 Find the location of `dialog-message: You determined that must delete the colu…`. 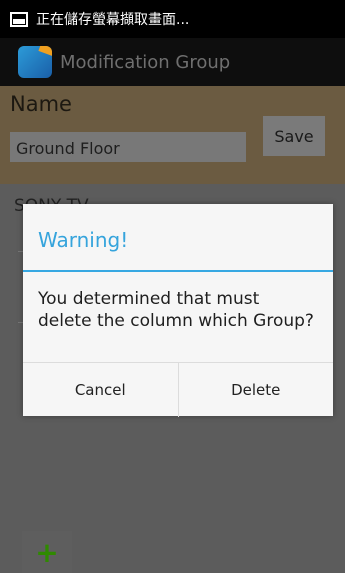

dialog-message: You determined that must delete the colu… is located at coordinates (176, 310).